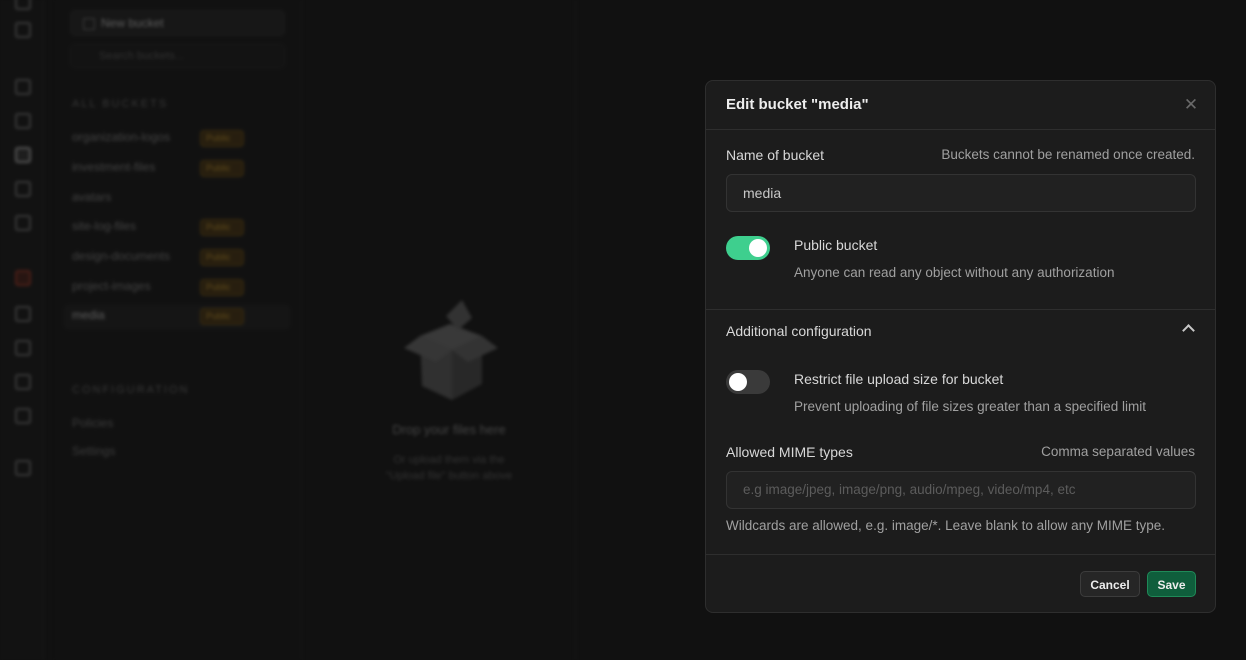 This screenshot has width=1246, height=660. What do you see at coordinates (1068, 154) in the screenshot?
I see `bucket-name-hint: Buckets cannot be renamed once created.` at bounding box center [1068, 154].